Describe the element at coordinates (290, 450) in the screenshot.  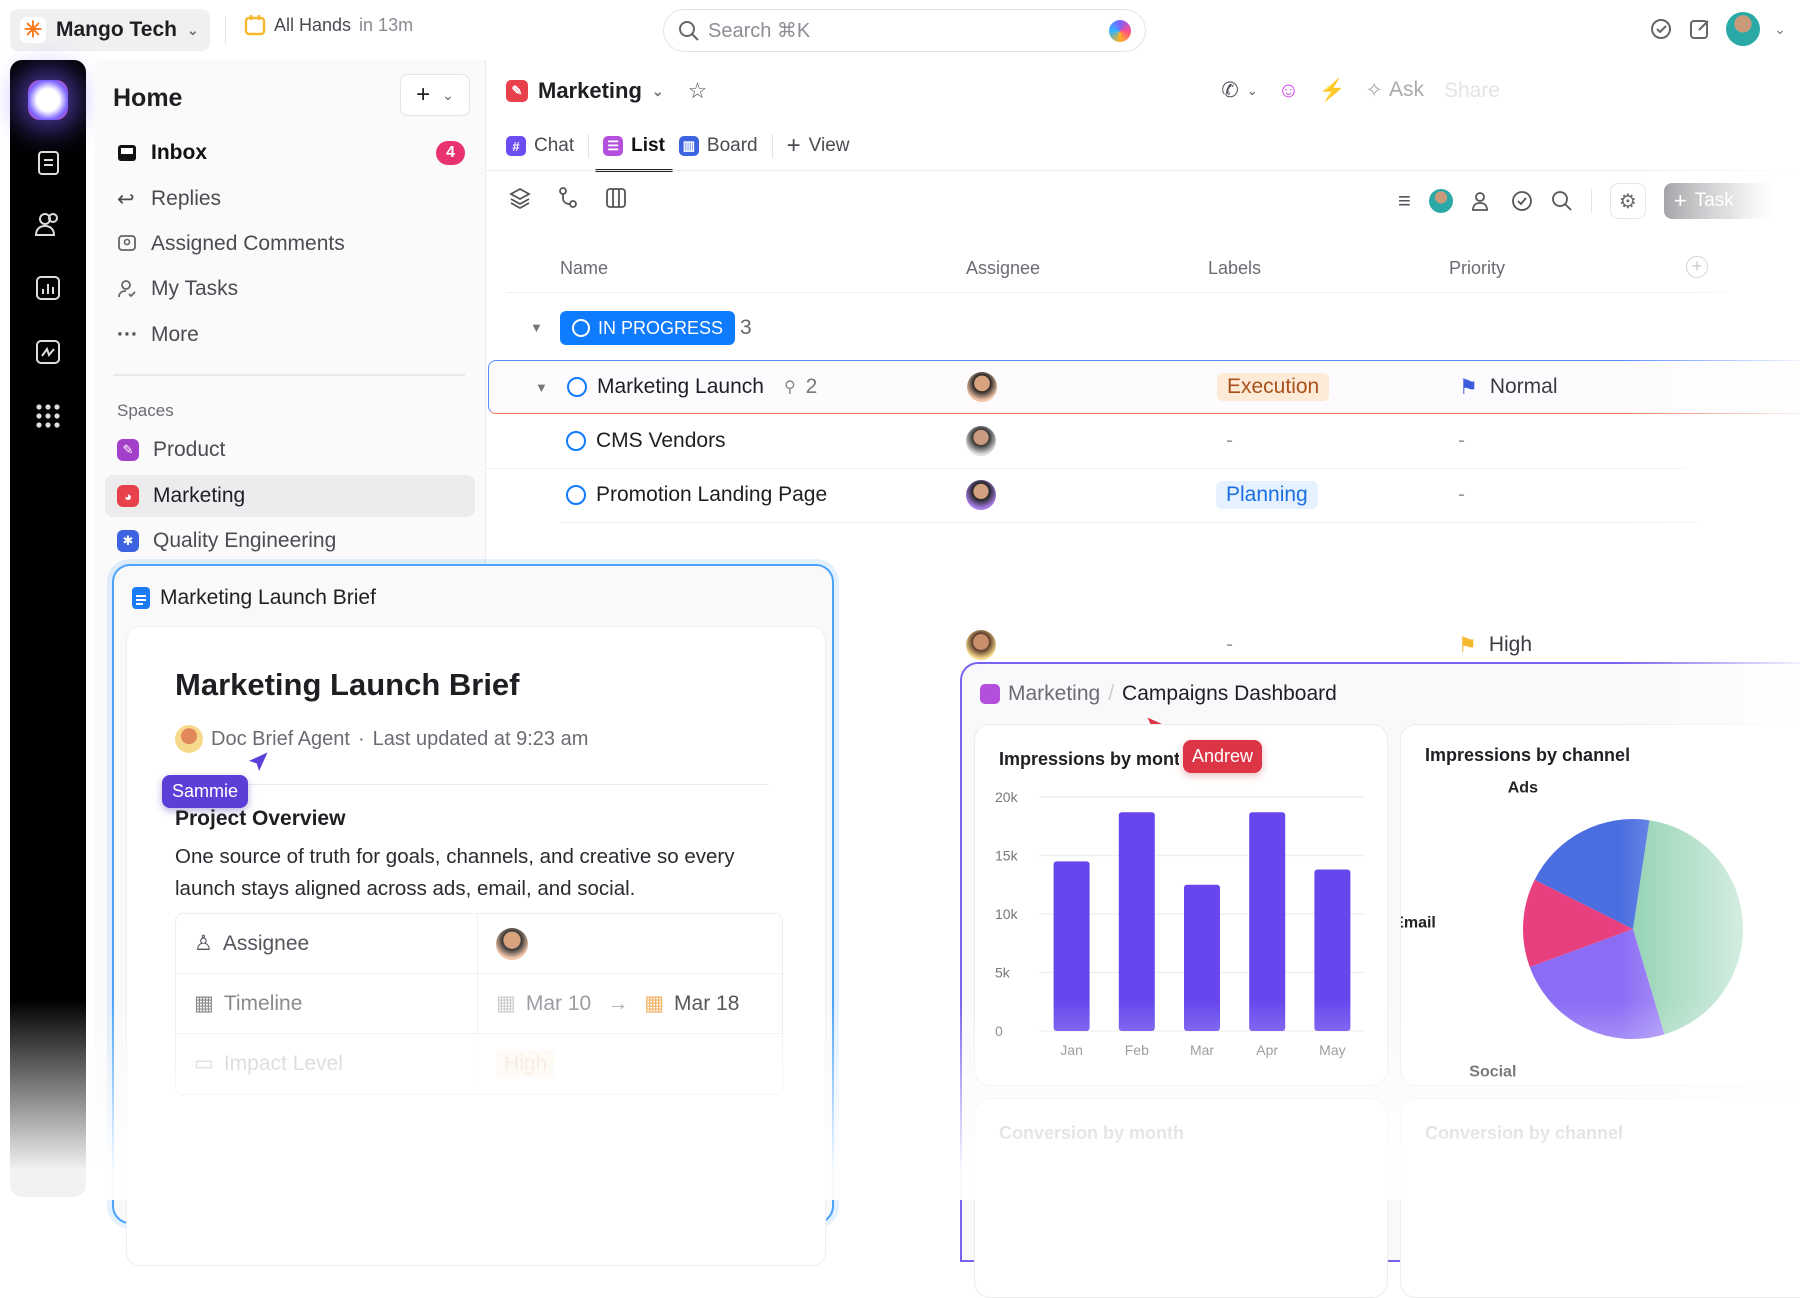
I see `space-product: ✎ Product` at that location.